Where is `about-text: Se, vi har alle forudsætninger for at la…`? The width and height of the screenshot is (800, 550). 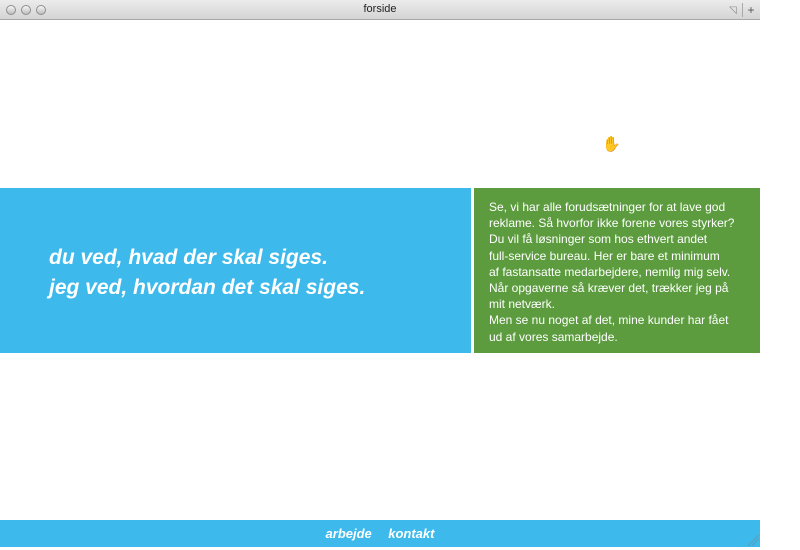
about-text: Se, vi har alle forudsætninger for at la… is located at coordinates (622, 272).